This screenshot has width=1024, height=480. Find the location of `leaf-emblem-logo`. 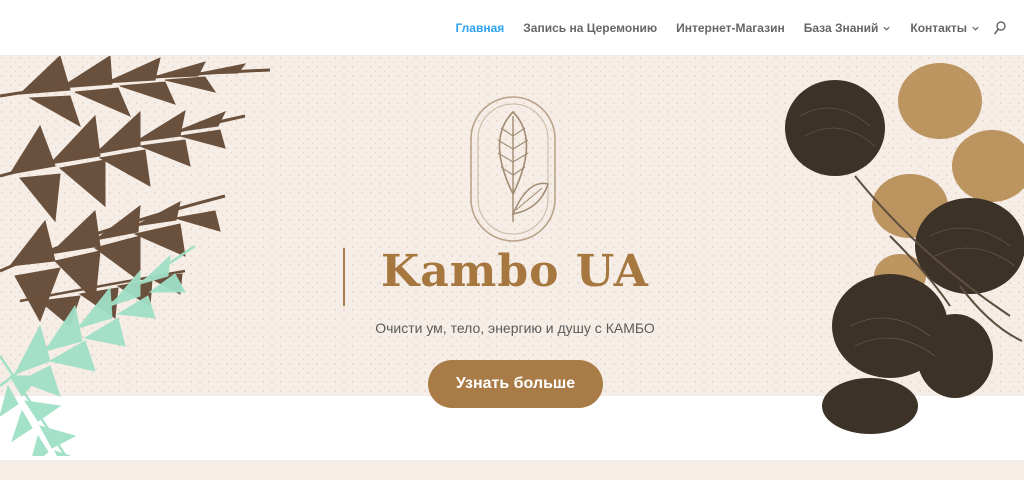

leaf-emblem-logo is located at coordinates (513, 169).